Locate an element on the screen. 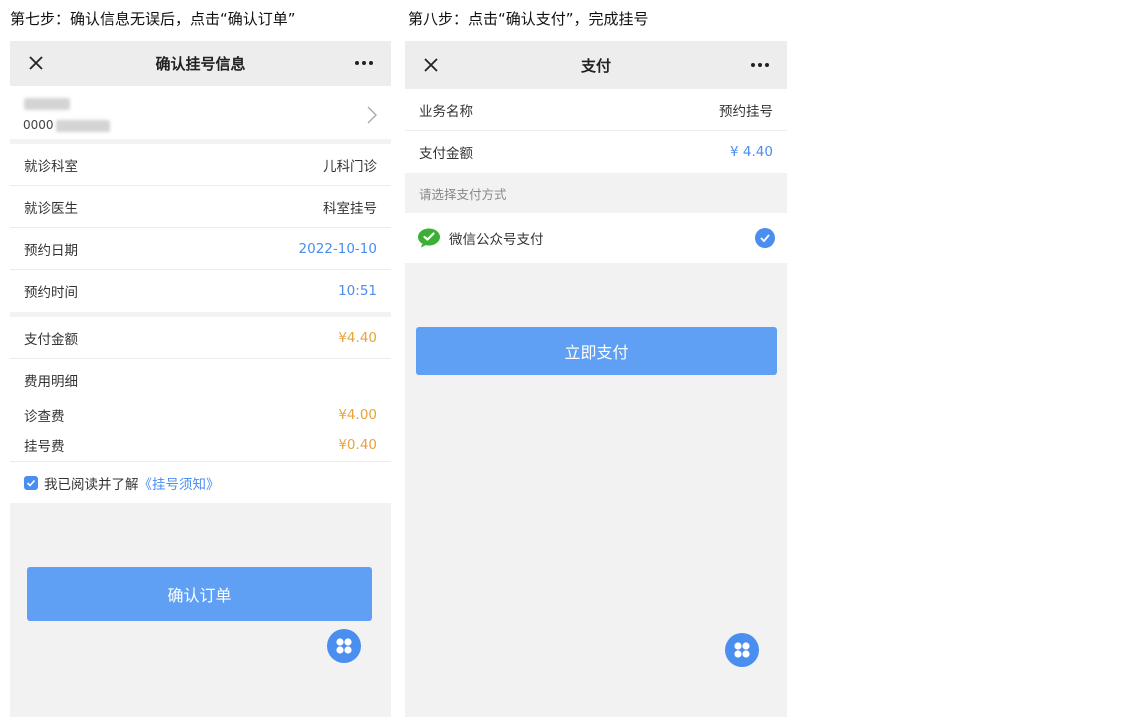 The width and height of the screenshot is (1139, 727). check-icon is located at coordinates (31, 483).